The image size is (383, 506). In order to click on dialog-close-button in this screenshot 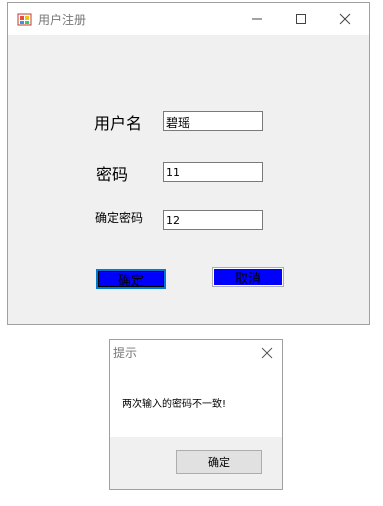, I will do `click(267, 353)`.